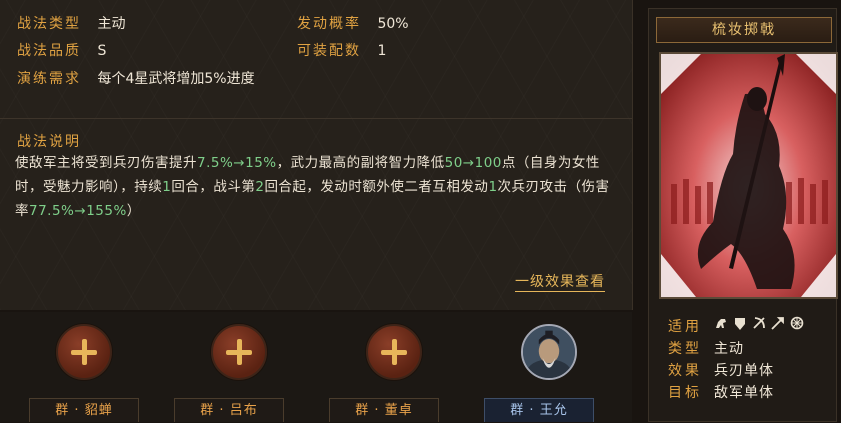 This screenshot has width=841, height=423. I want to click on tactic-type-label: 战法类型, so click(49, 24).